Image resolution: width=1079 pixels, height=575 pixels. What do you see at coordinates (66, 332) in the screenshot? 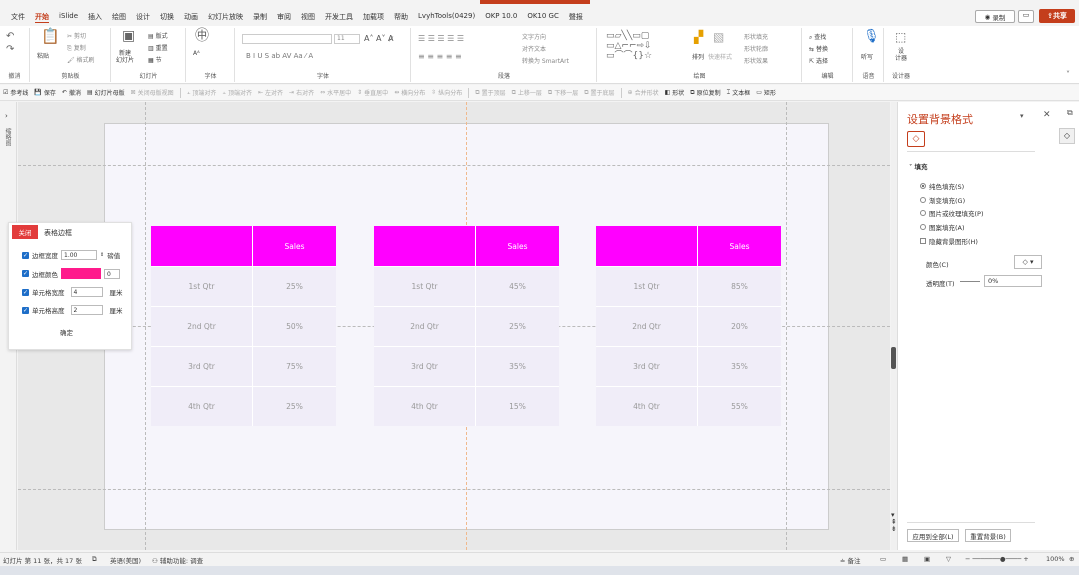
I see `dialog-ok-button: 确定` at bounding box center [66, 332].